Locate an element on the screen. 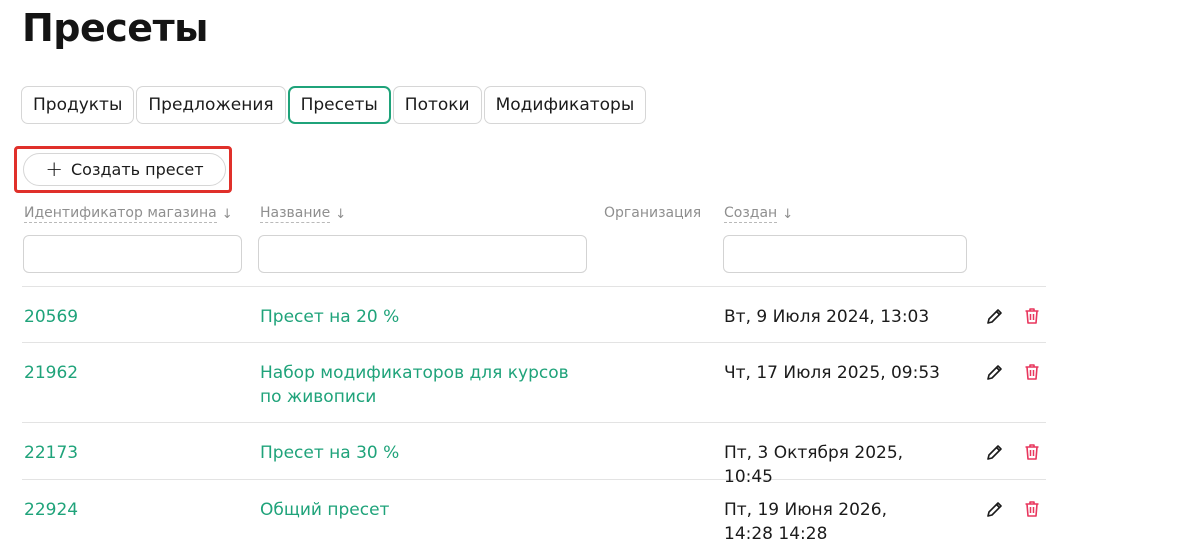  created-date: Пт, 19 Июня 2026, 14:28 14:28 is located at coordinates (805, 522).